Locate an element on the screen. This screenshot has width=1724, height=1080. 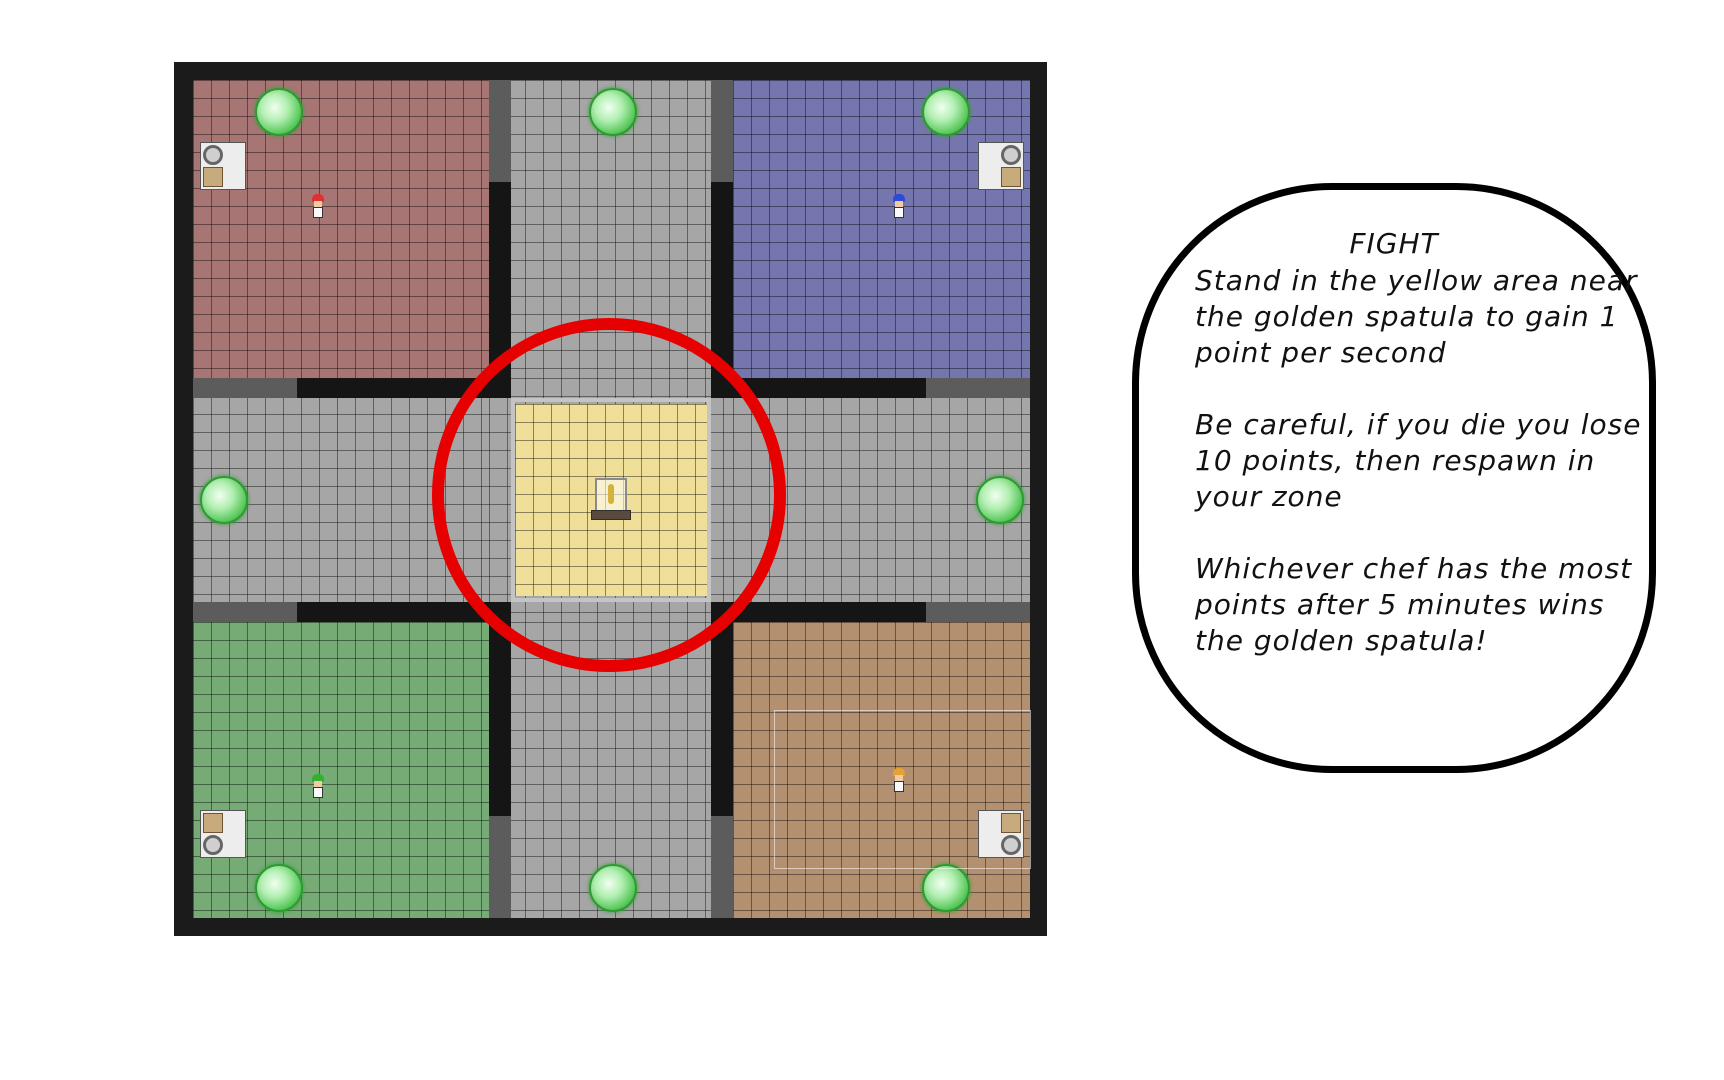
chef-green-icon is located at coordinates (318, 786).